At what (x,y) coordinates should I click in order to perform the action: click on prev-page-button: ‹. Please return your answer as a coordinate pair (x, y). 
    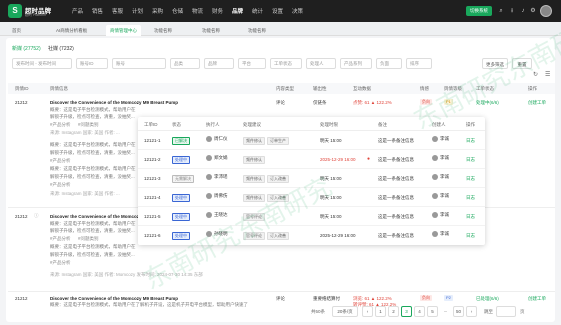
    Looking at the image, I should click on (367, 311).